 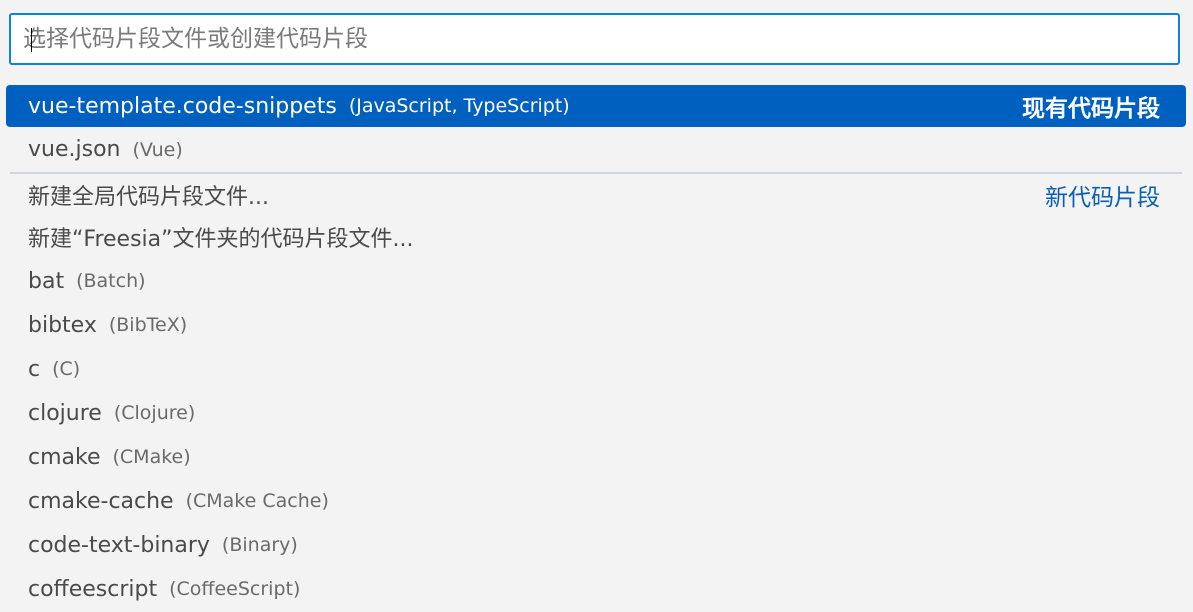 What do you see at coordinates (596, 457) in the screenshot?
I see `list-item-language-cmake: cmake (CMake)` at bounding box center [596, 457].